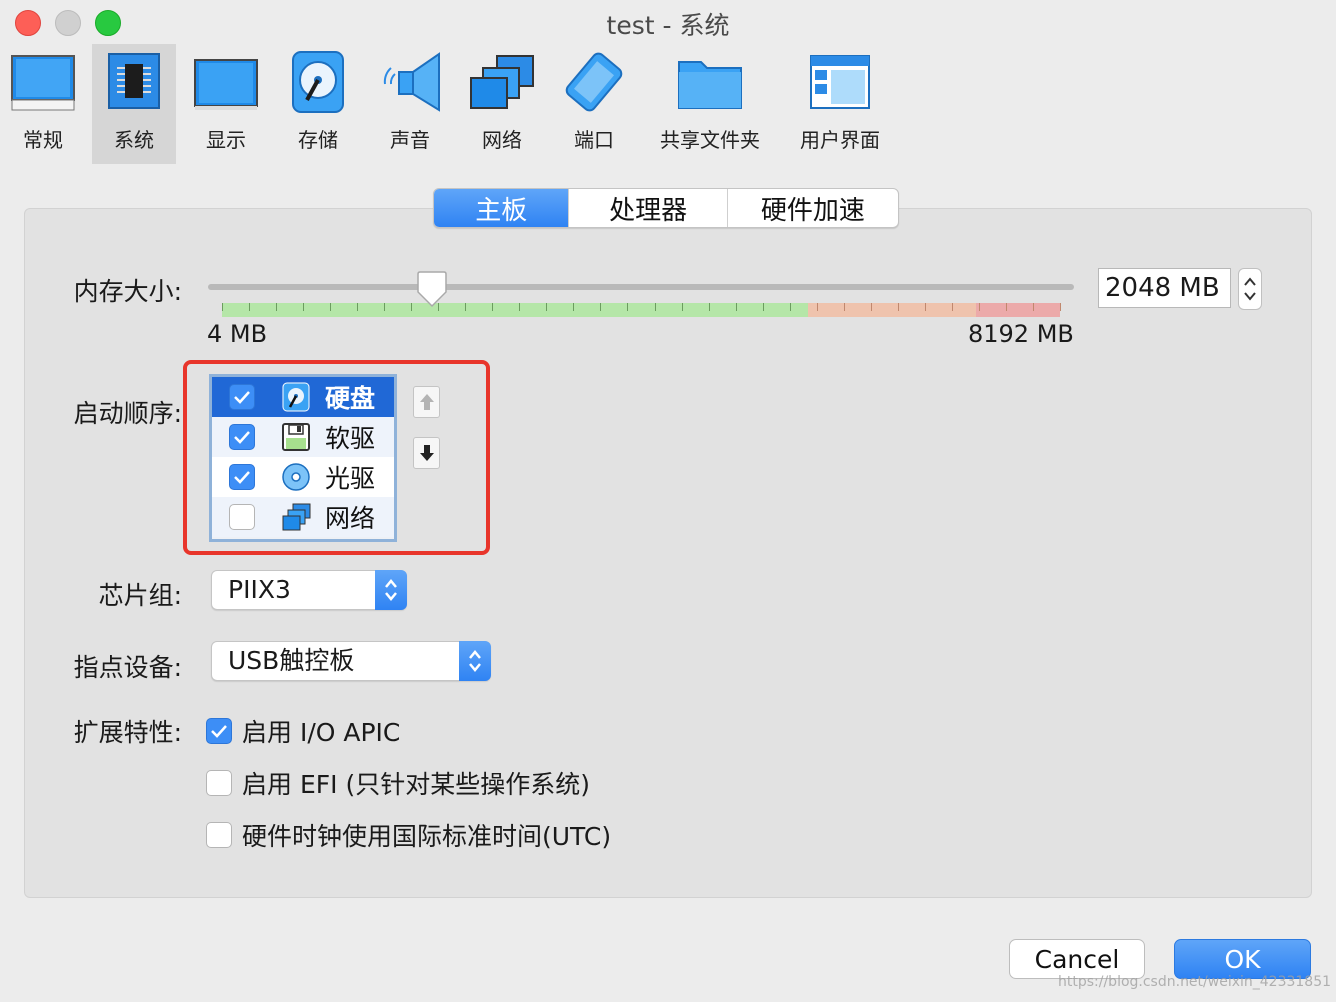 The image size is (1336, 1002). I want to click on boot-item-floppy: 软驱, so click(303, 437).